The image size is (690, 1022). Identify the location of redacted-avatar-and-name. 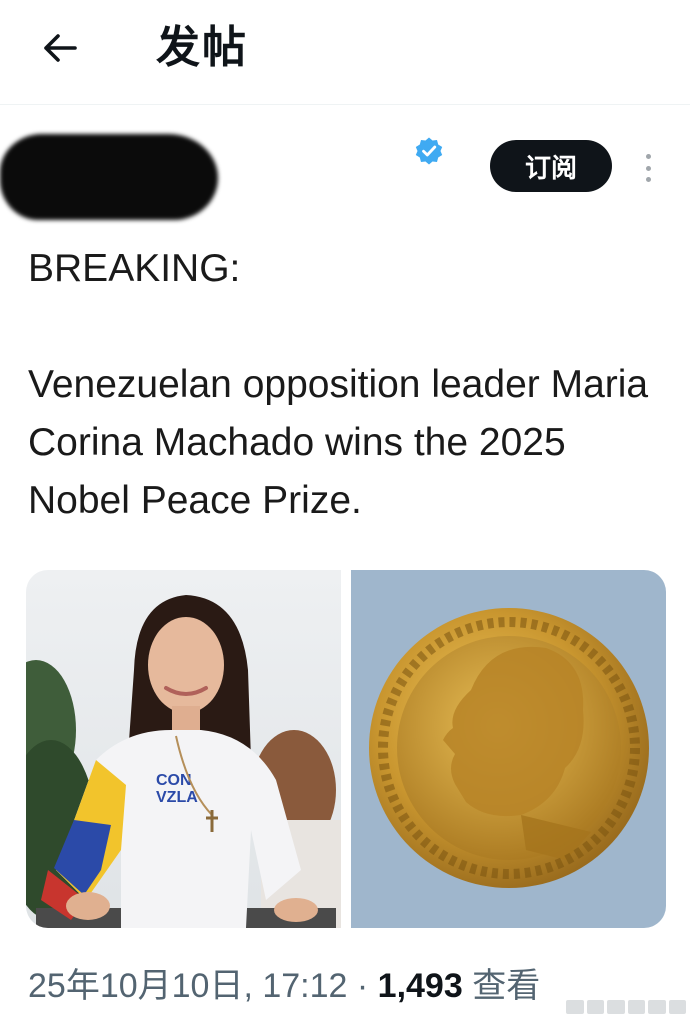
(109, 177).